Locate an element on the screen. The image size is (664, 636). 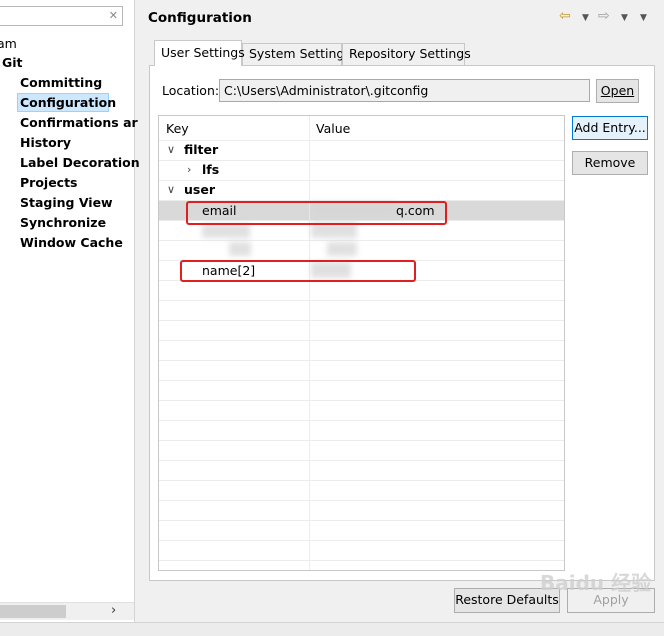
tab-repository-settings: Repository Settings is located at coordinates (406, 54).